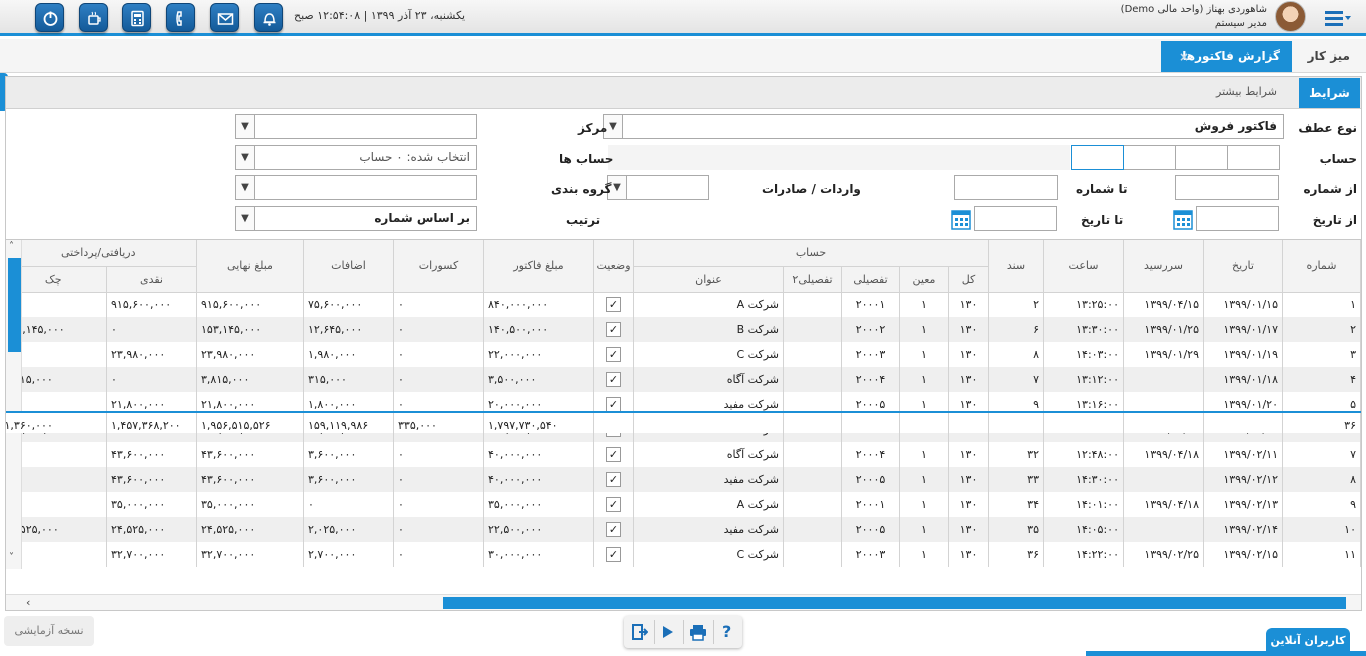  What do you see at coordinates (1246, 91) in the screenshot?
I see `tab-more-conditions: شرایط بیشتر` at bounding box center [1246, 91].